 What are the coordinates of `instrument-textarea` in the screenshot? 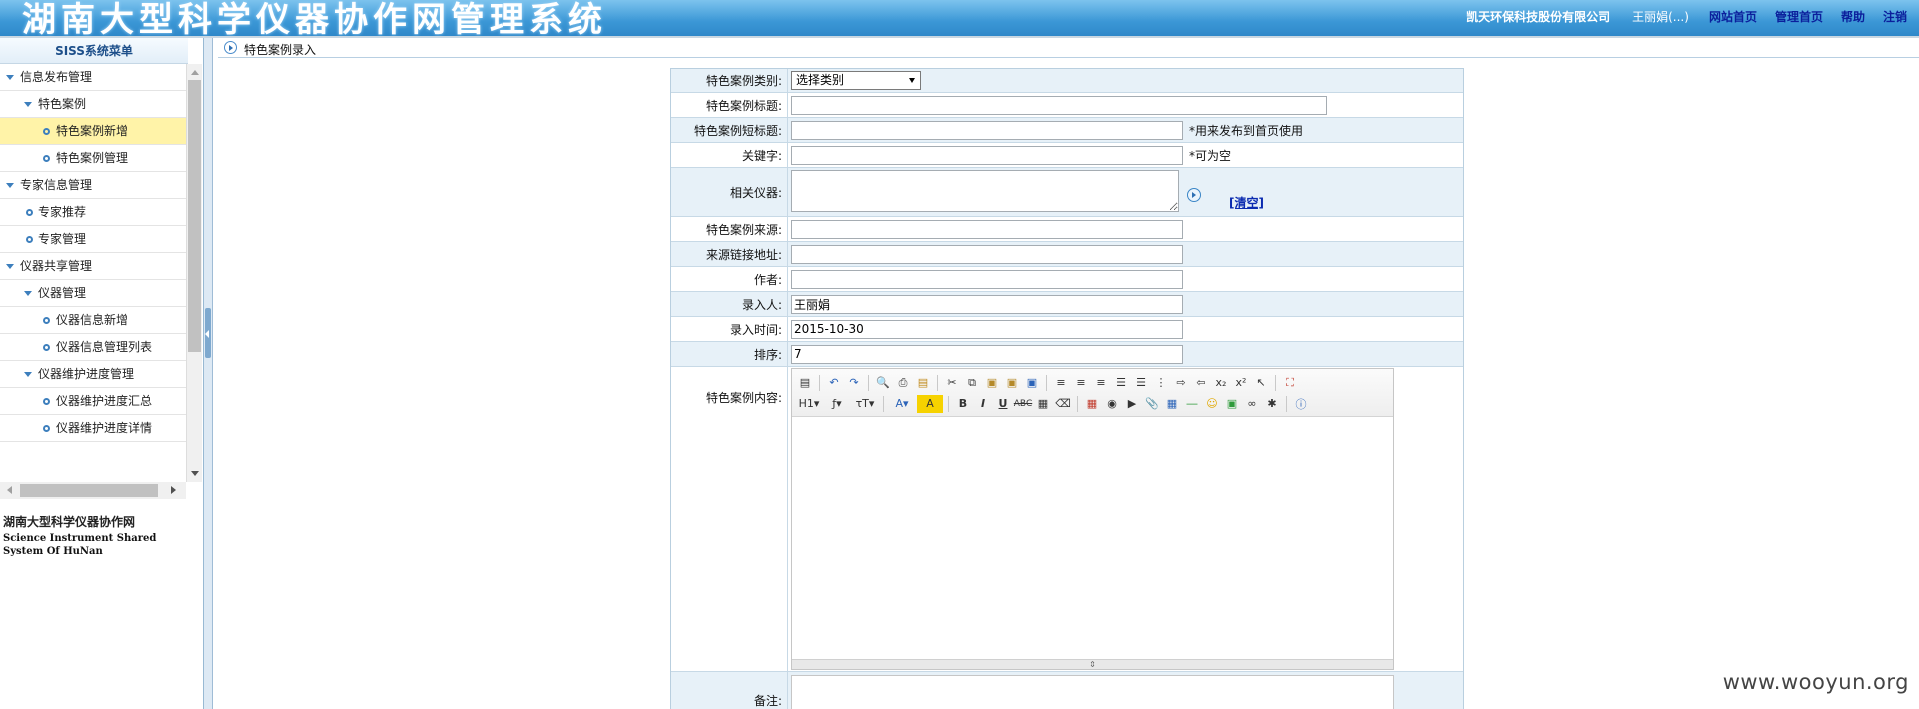 It's located at (985, 191).